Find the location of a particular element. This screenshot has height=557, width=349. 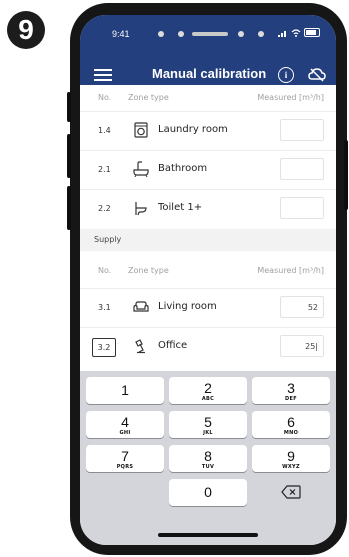

desk-lamp-icon is located at coordinates (140, 346).